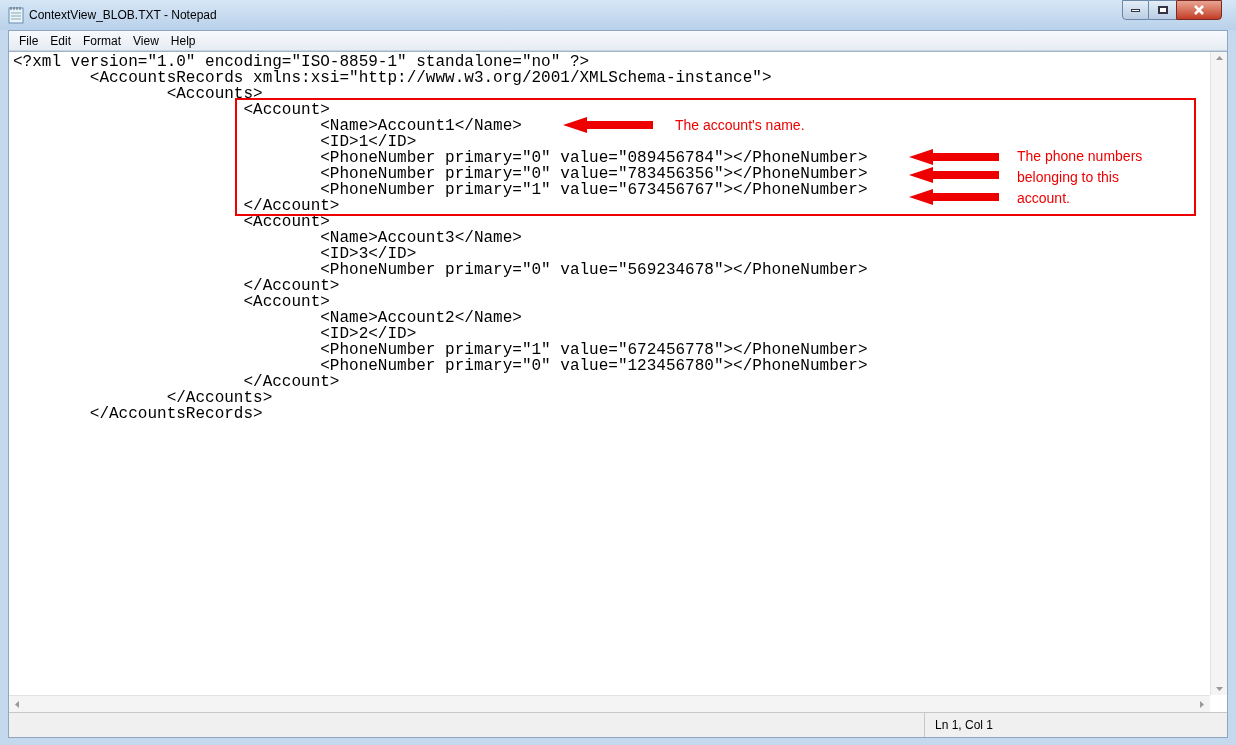 The height and width of the screenshot is (745, 1236). What do you see at coordinates (123, 15) in the screenshot?
I see `window-title: ContextView_BLOB.TXT - Notepad` at bounding box center [123, 15].